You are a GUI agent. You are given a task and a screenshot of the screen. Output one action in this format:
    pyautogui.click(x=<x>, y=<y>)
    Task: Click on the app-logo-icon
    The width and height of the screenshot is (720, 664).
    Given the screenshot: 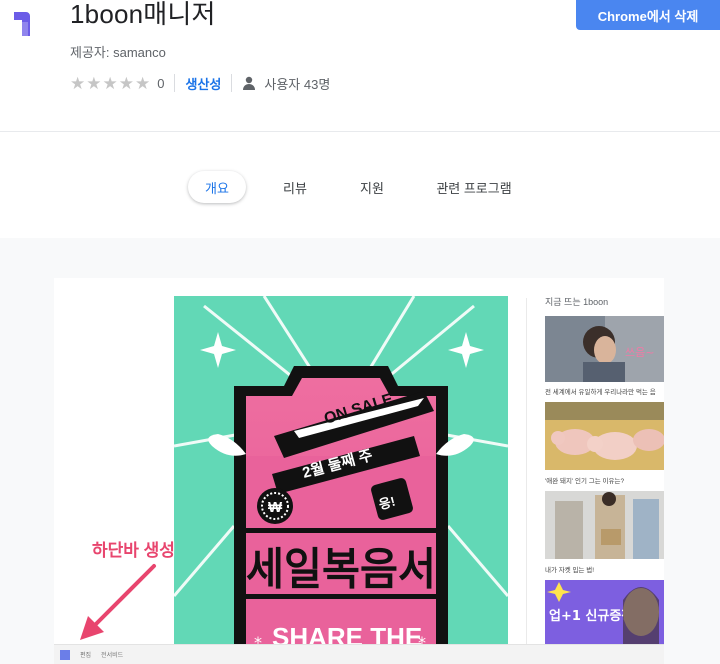 What is the action you would take?
    pyautogui.click(x=22, y=24)
    